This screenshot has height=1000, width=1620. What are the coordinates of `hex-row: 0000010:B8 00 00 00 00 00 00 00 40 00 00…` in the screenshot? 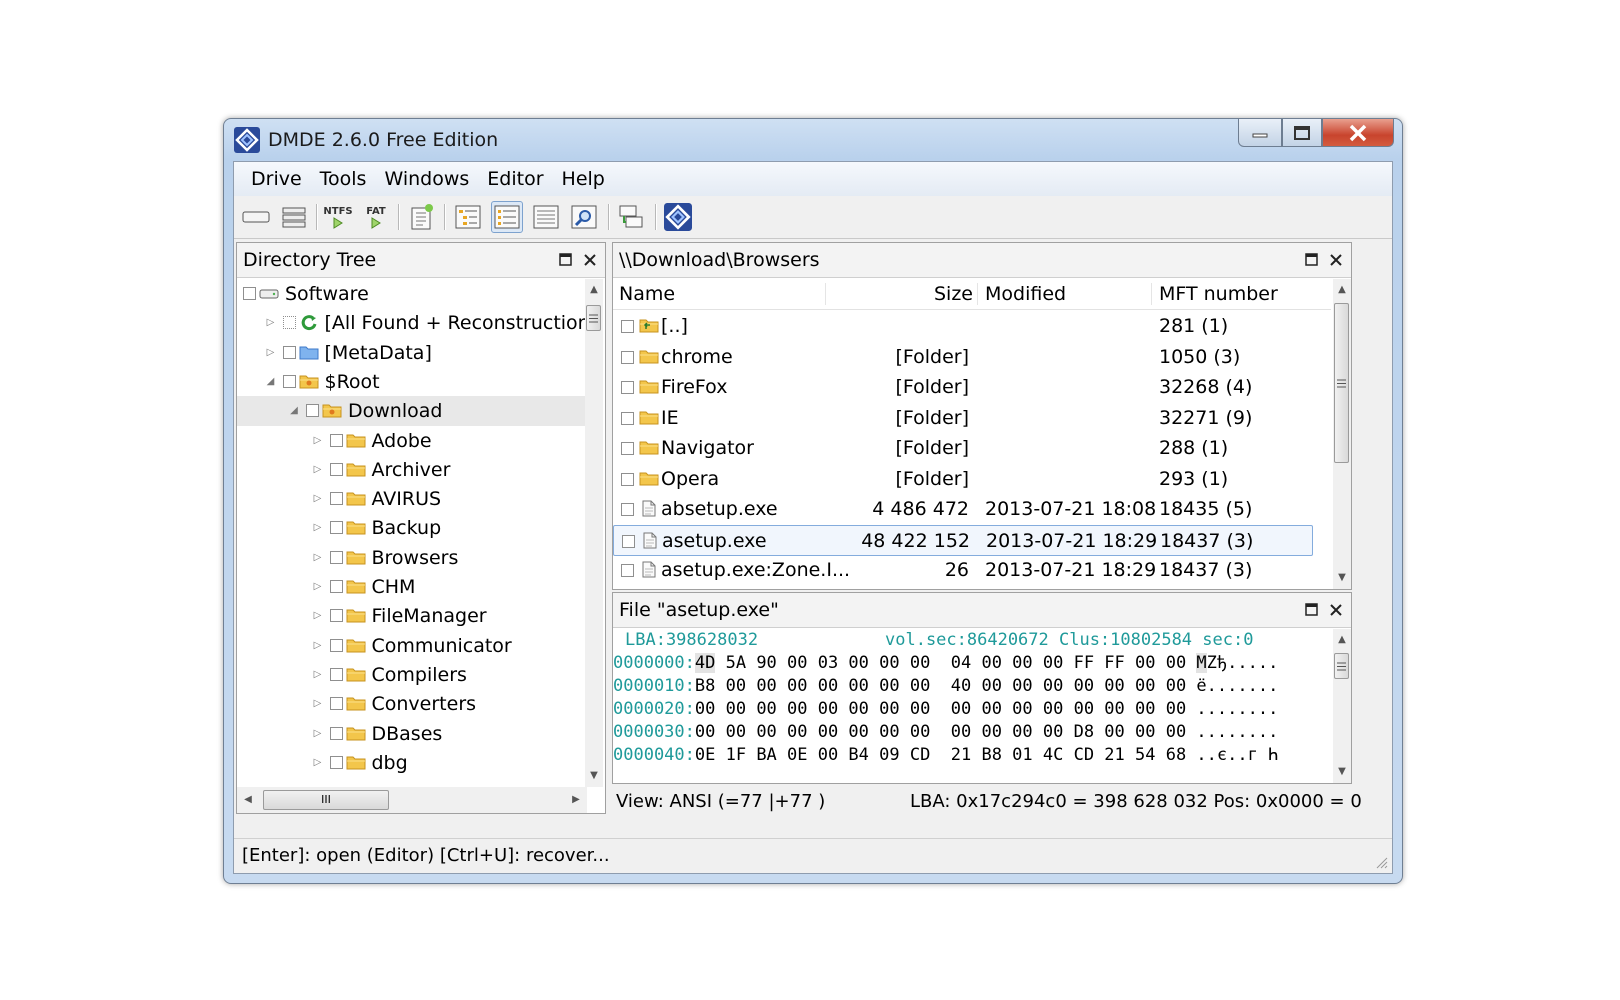 It's located at (945, 686).